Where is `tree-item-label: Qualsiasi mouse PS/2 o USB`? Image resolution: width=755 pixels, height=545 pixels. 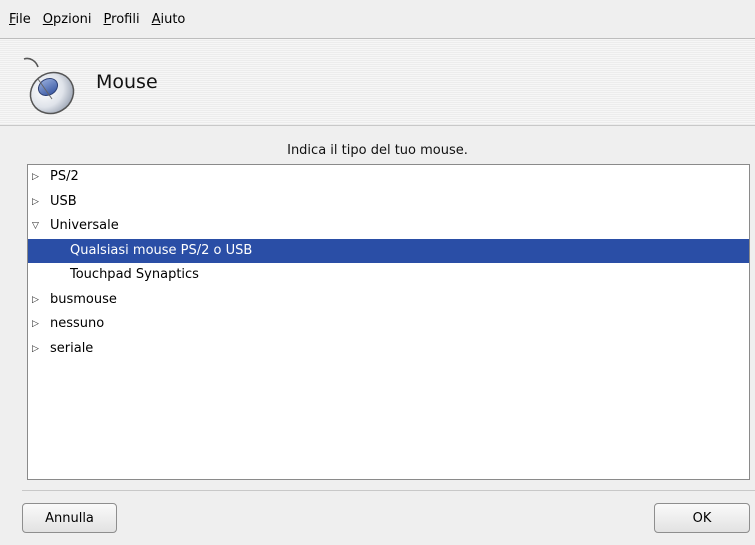 tree-item-label: Qualsiasi mouse PS/2 o USB is located at coordinates (161, 250).